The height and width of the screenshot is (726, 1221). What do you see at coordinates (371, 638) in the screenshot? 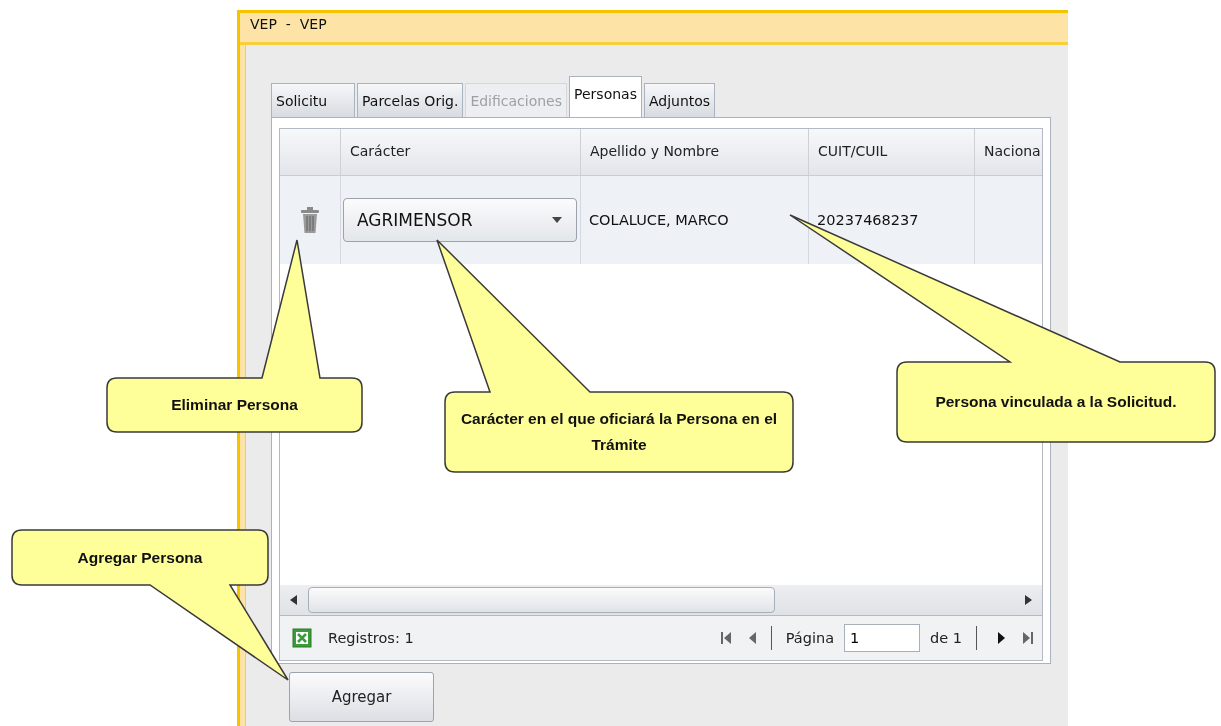
I see `records-count: Registros: 1` at bounding box center [371, 638].